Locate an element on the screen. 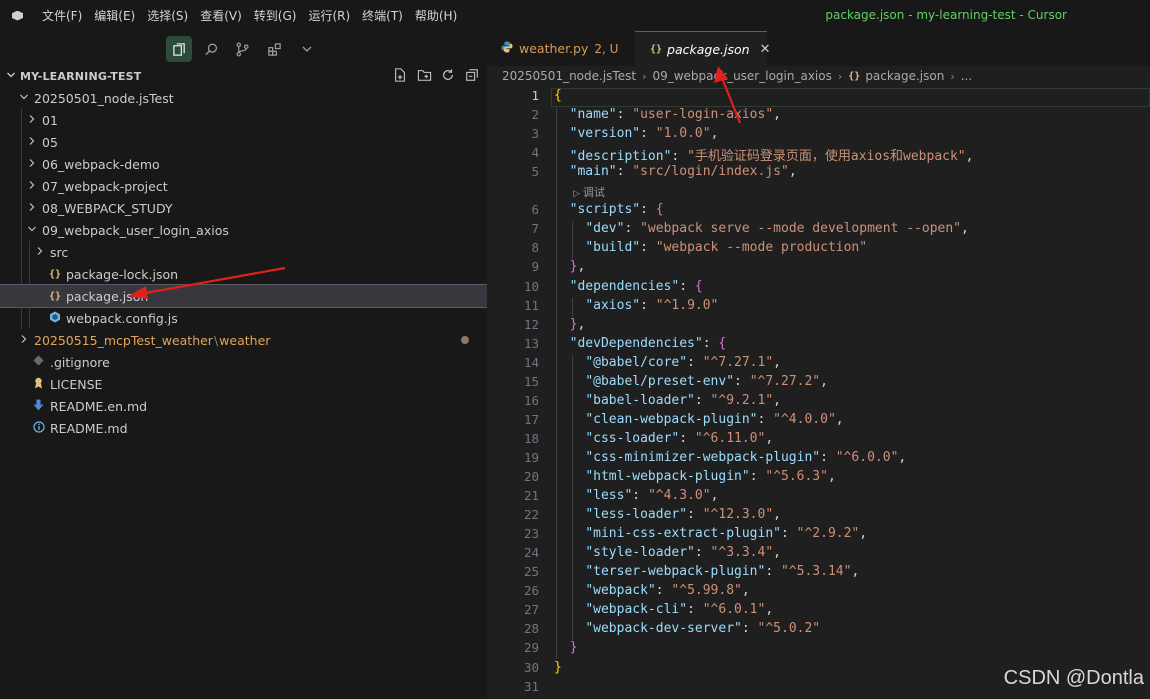  extensions-icon is located at coordinates (274, 49).